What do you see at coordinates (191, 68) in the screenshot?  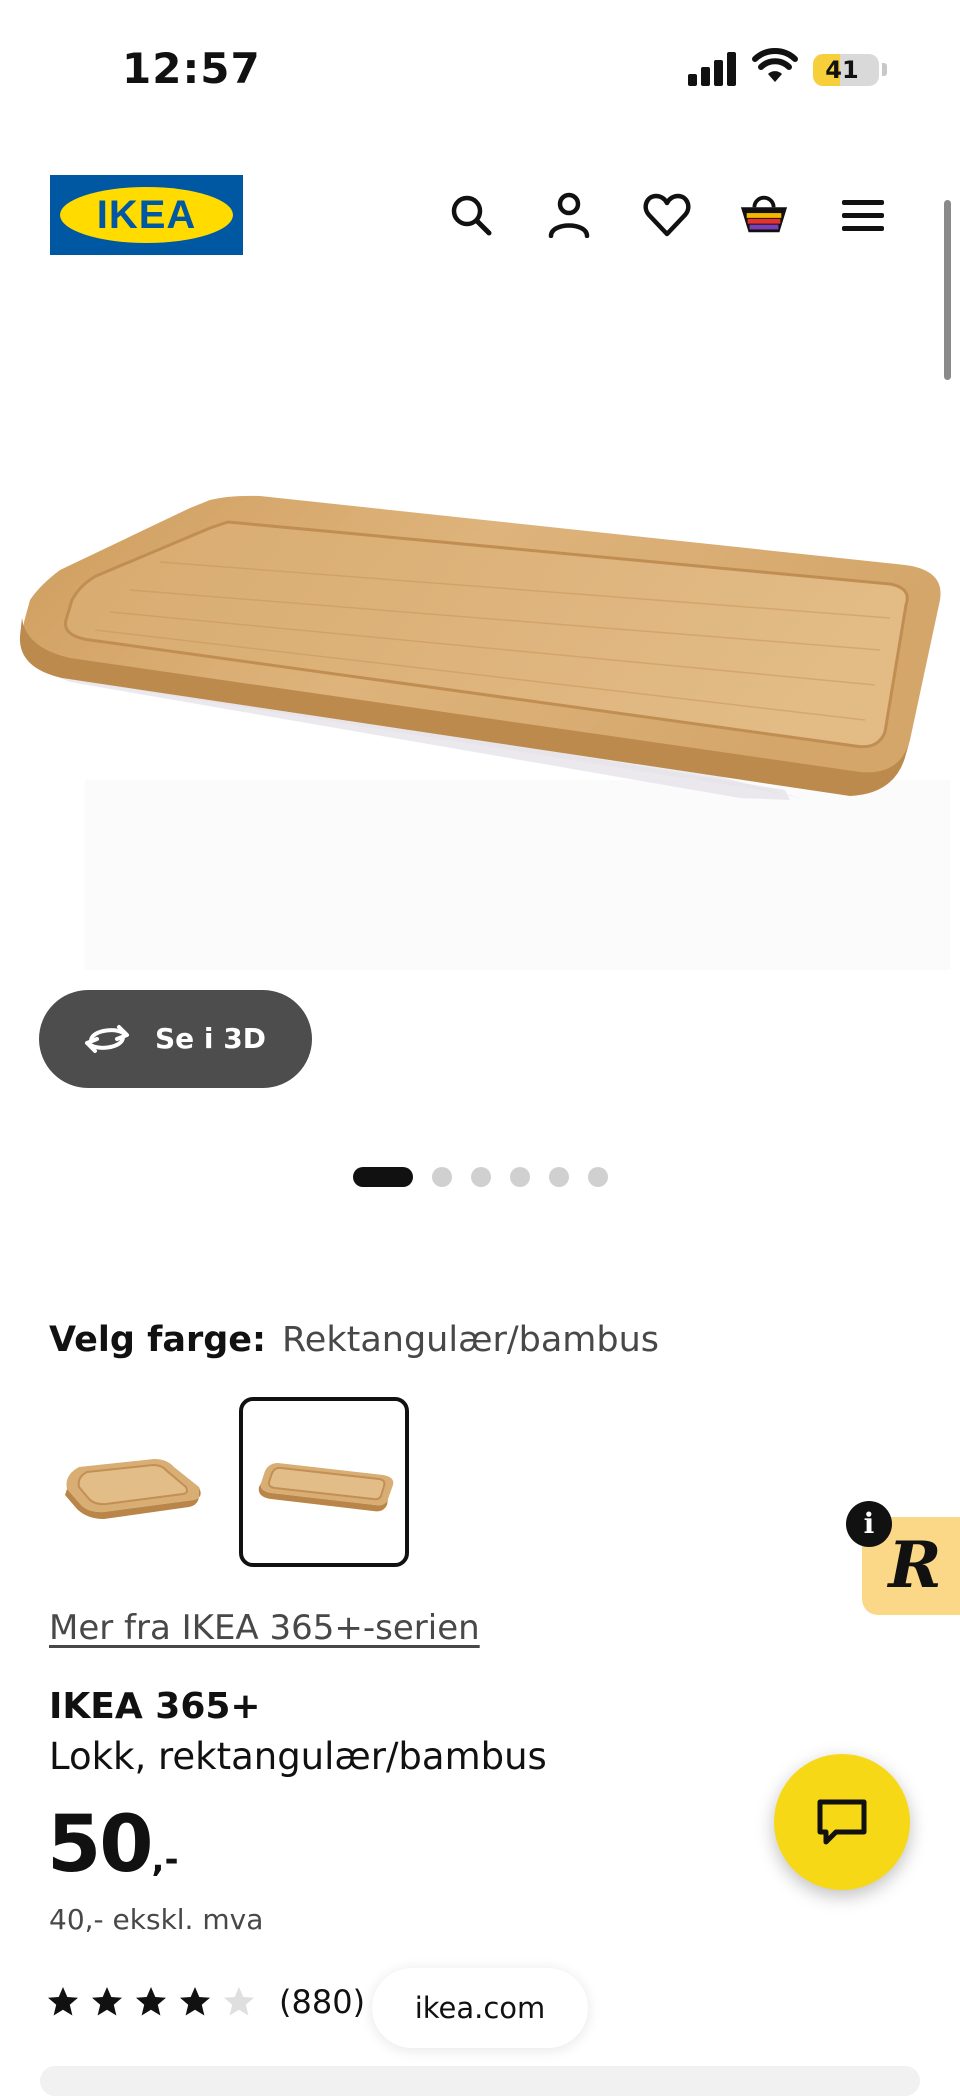 I see `status-time: 12:57` at bounding box center [191, 68].